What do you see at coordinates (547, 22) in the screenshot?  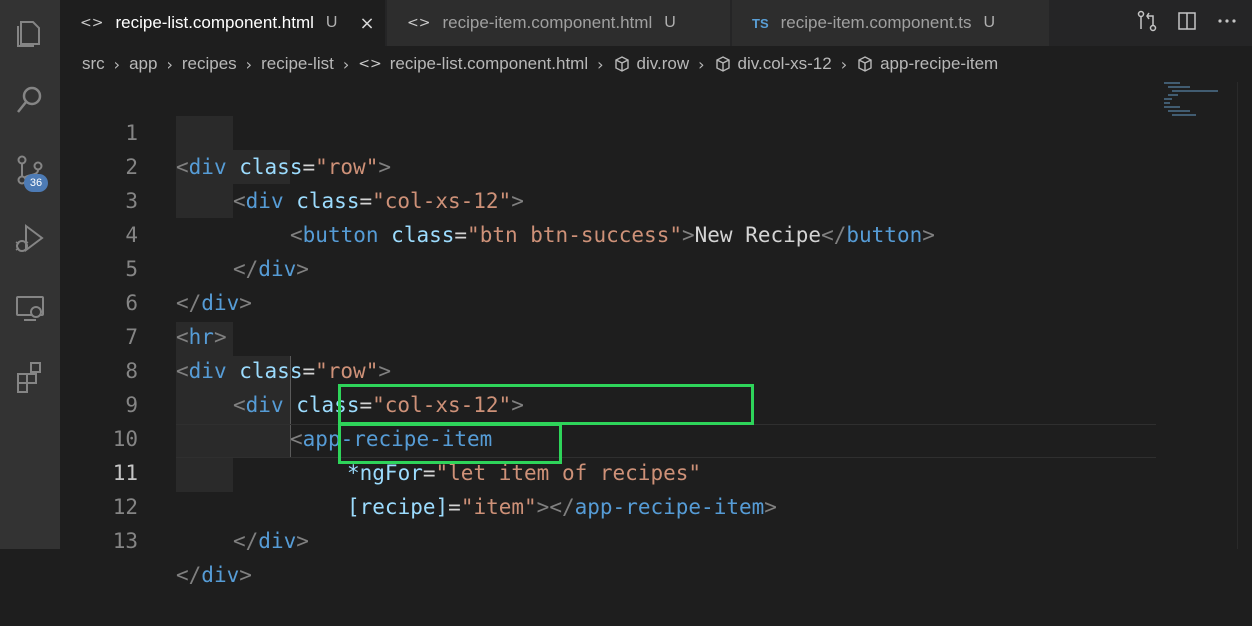 I see `tab-label: recipe-item.component.html` at bounding box center [547, 22].